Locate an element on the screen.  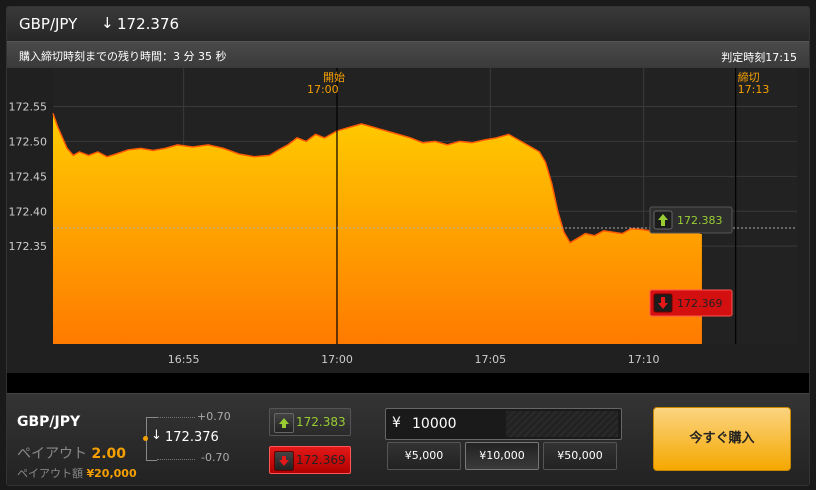
header-bar: GBP/JPY ↓ 172.376 is located at coordinates (408, 24).